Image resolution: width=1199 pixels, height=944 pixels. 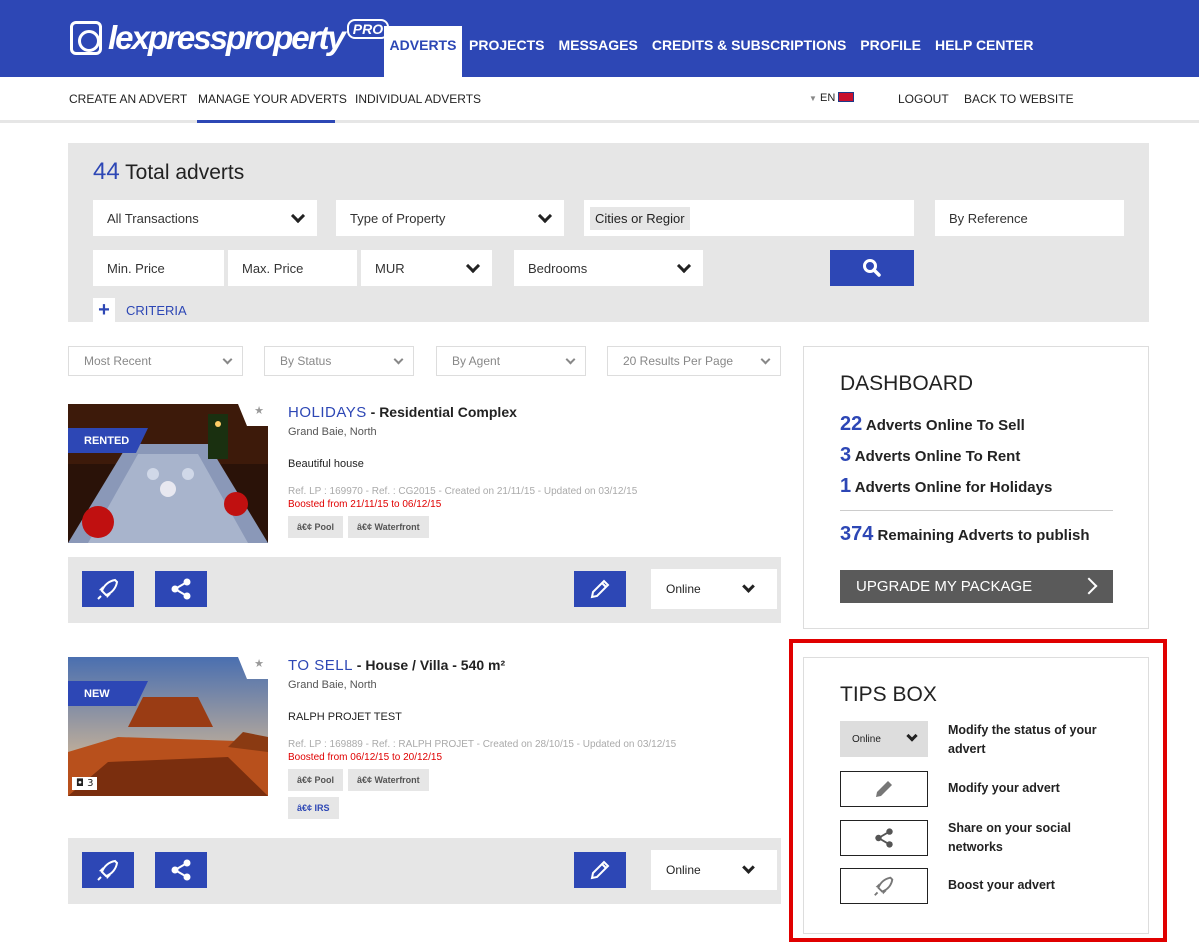 What do you see at coordinates (978, 790) in the screenshot?
I see `tips-highlight-frame` at bounding box center [978, 790].